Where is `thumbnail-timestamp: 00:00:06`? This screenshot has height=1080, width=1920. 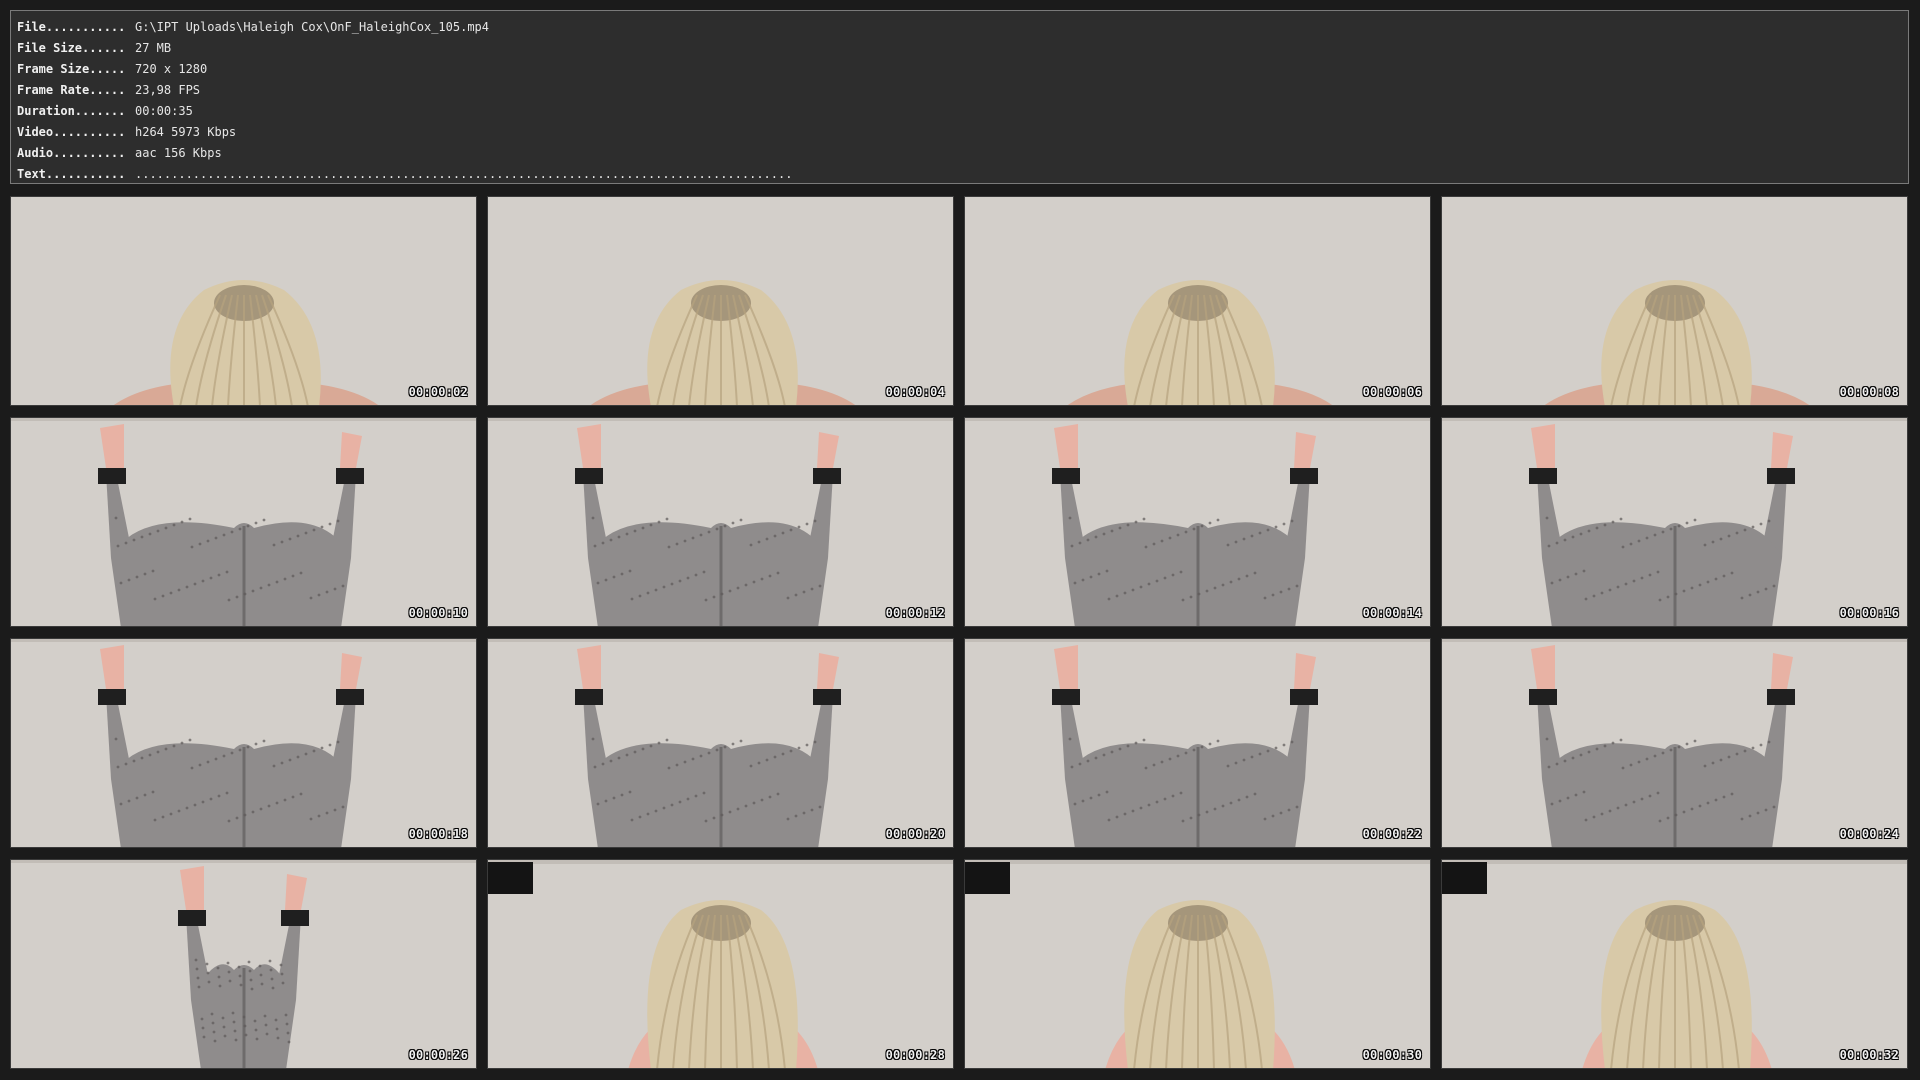 thumbnail-timestamp: 00:00:06 is located at coordinates (1392, 392).